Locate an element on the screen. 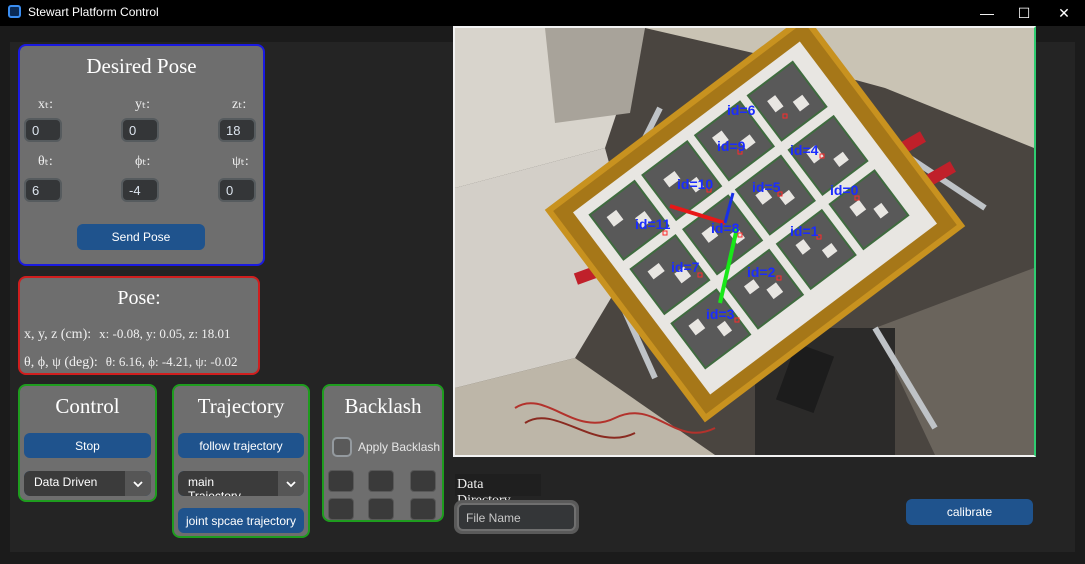 This screenshot has height=564, width=1085. marker-label: id=8 is located at coordinates (725, 228).